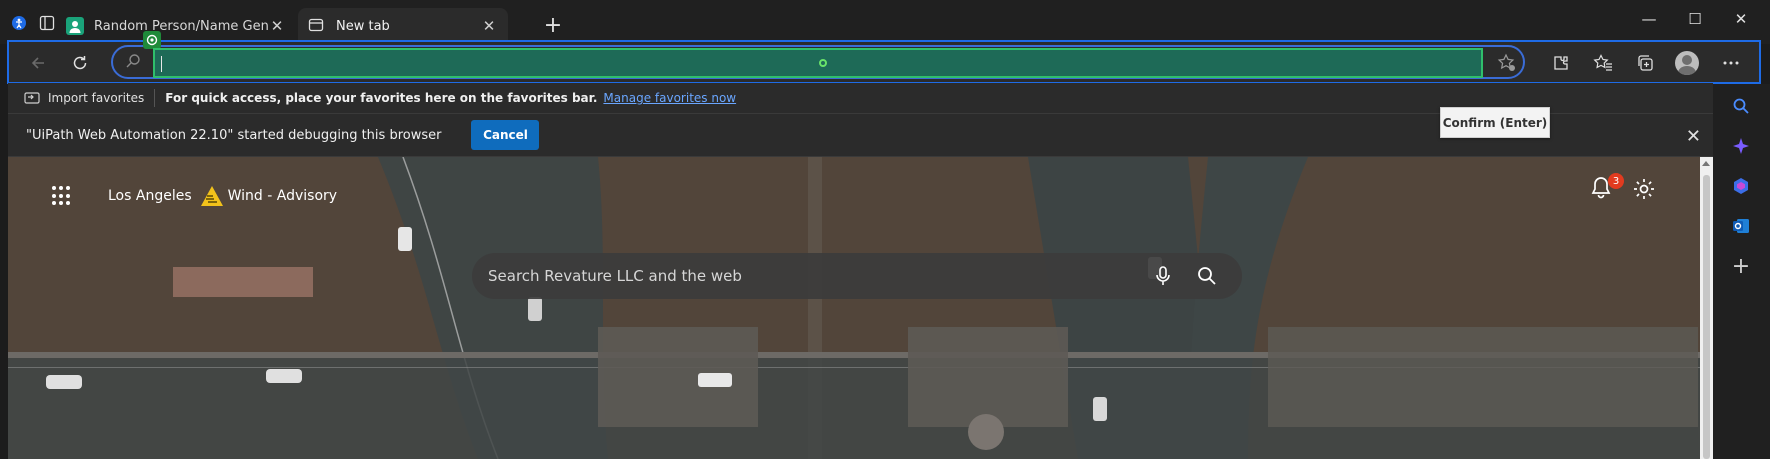  What do you see at coordinates (1741, 266) in the screenshot?
I see `add-sidebar-app-icon: +` at bounding box center [1741, 266].